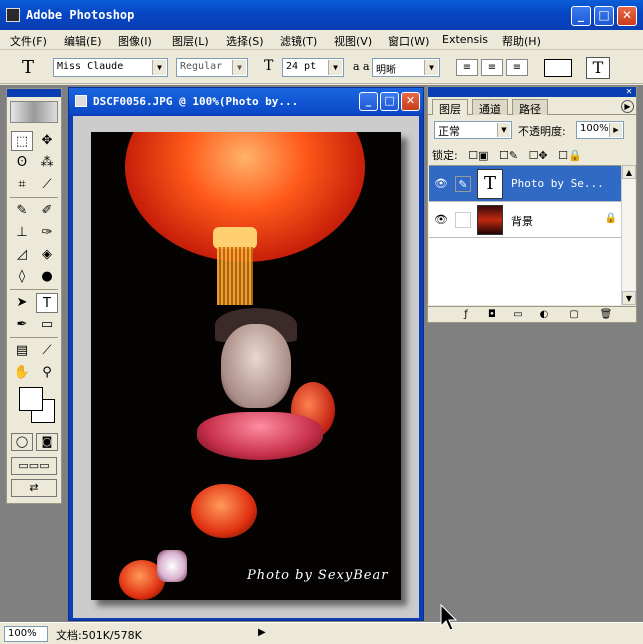  Describe the element at coordinates (604, 16) in the screenshot. I see `maximize-button: □` at that location.